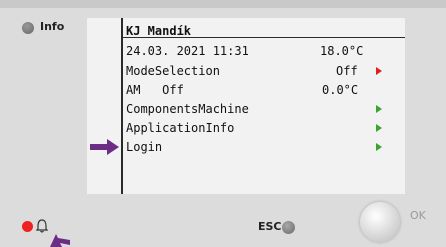 The width and height of the screenshot is (446, 247). I want to click on alarm-led, so click(27, 226).